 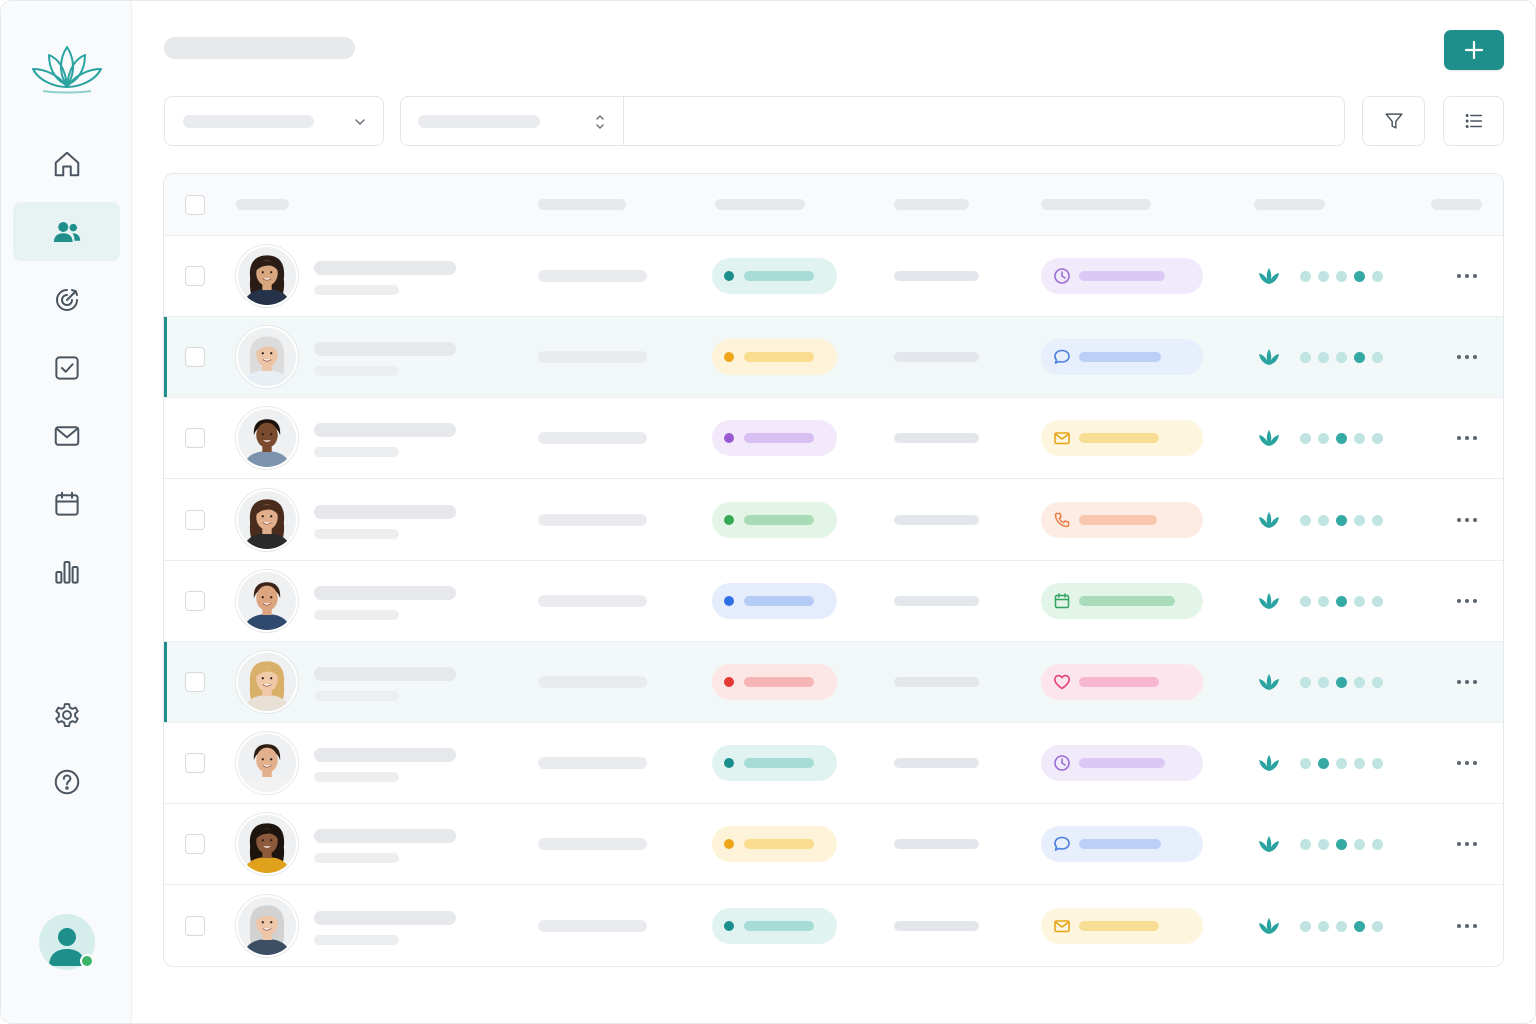 What do you see at coordinates (1289, 204) in the screenshot?
I see `column-header-engagement` at bounding box center [1289, 204].